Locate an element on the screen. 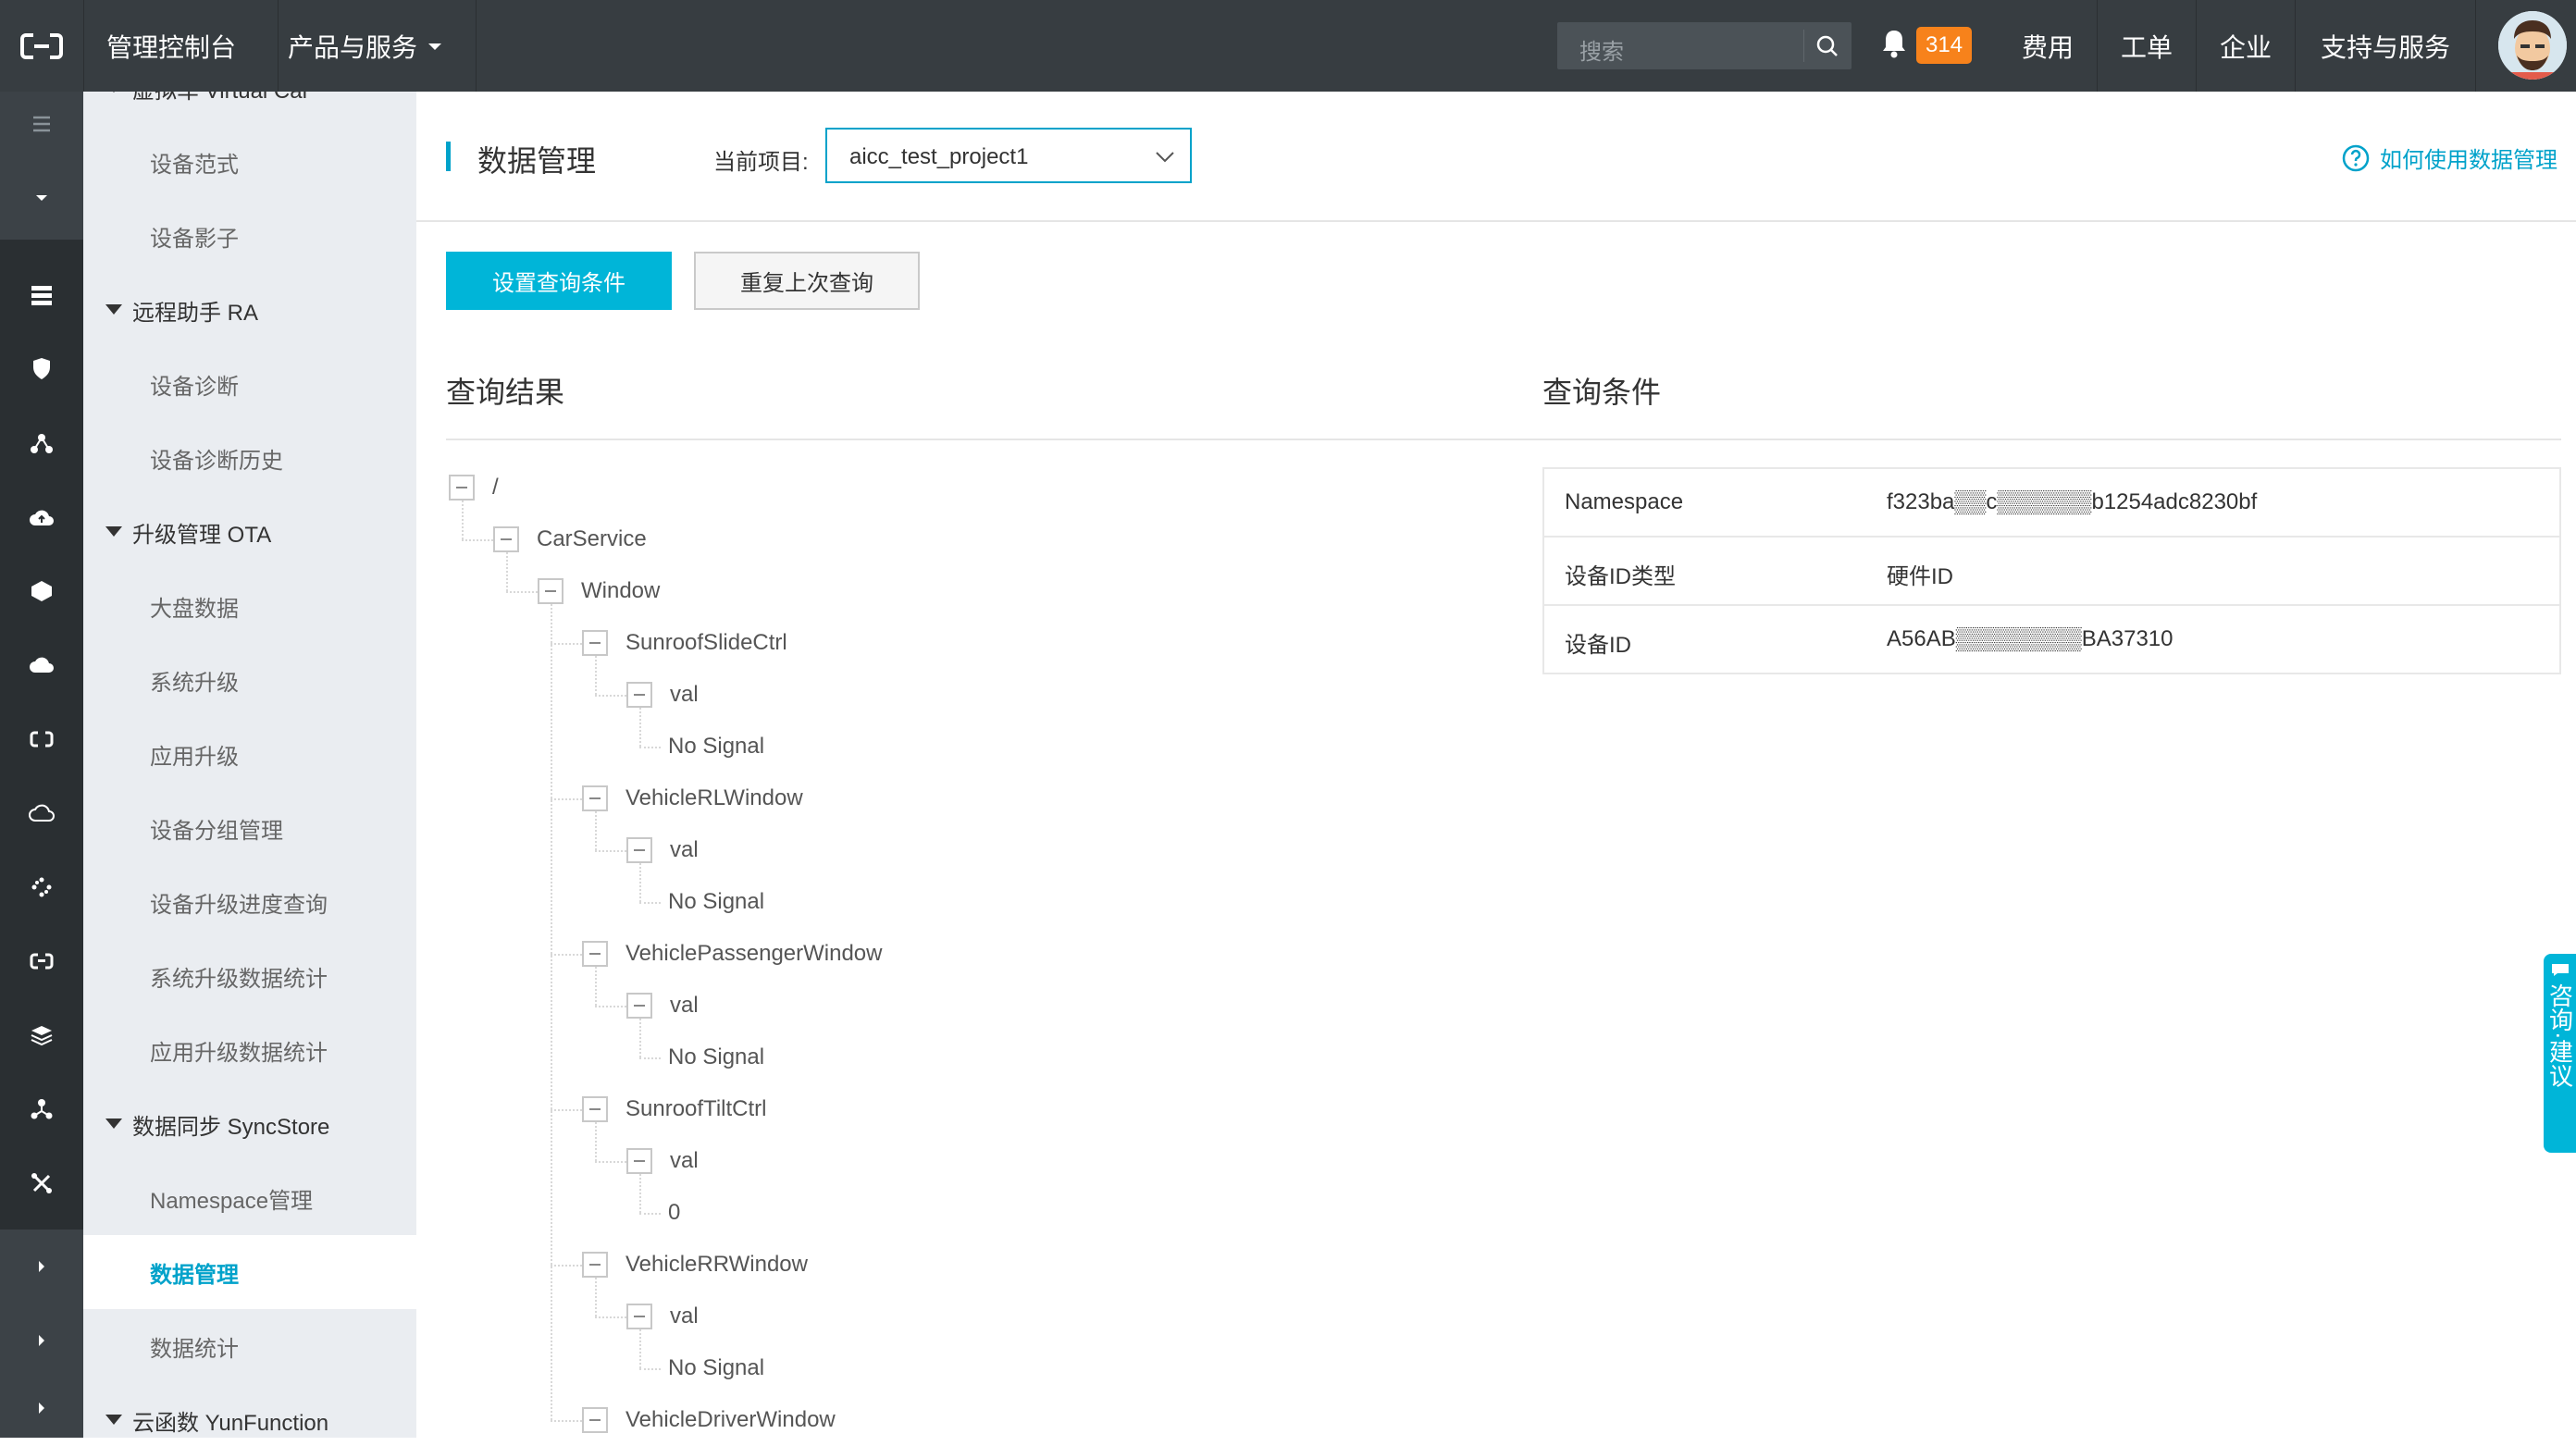  caret-right-icon is located at coordinates (42, 1340).